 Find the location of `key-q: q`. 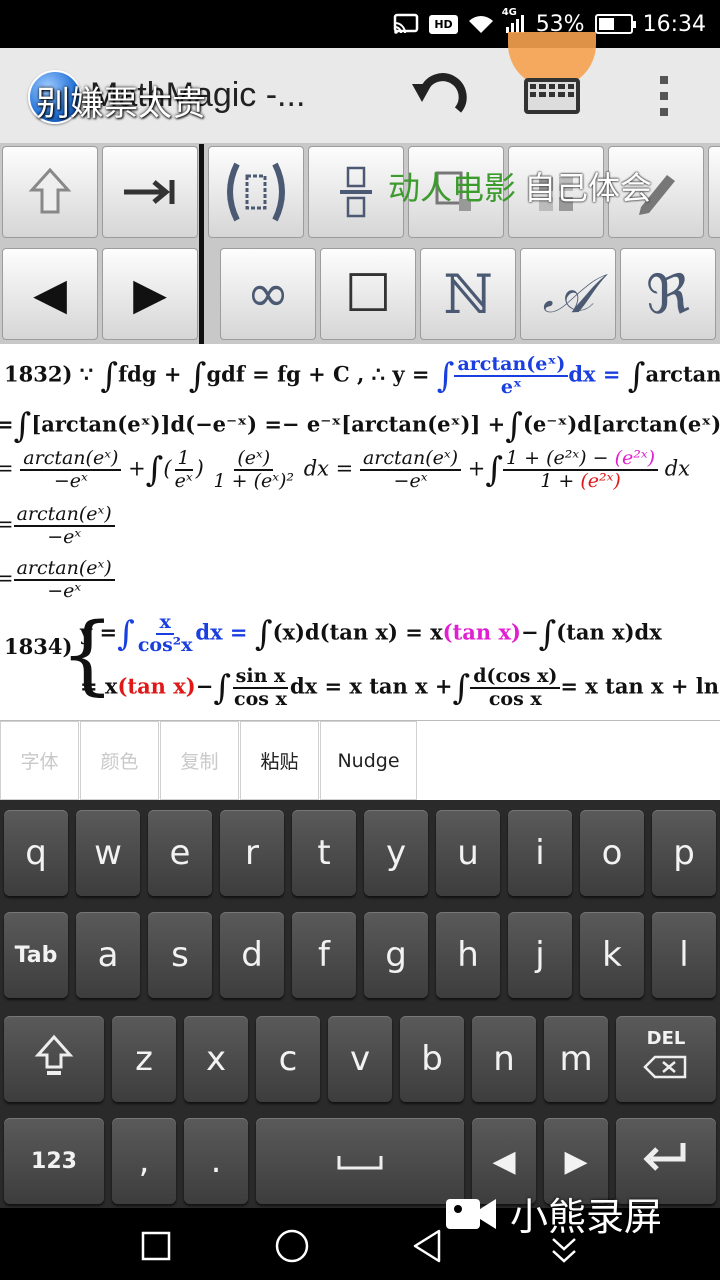

key-q: q is located at coordinates (36, 853).